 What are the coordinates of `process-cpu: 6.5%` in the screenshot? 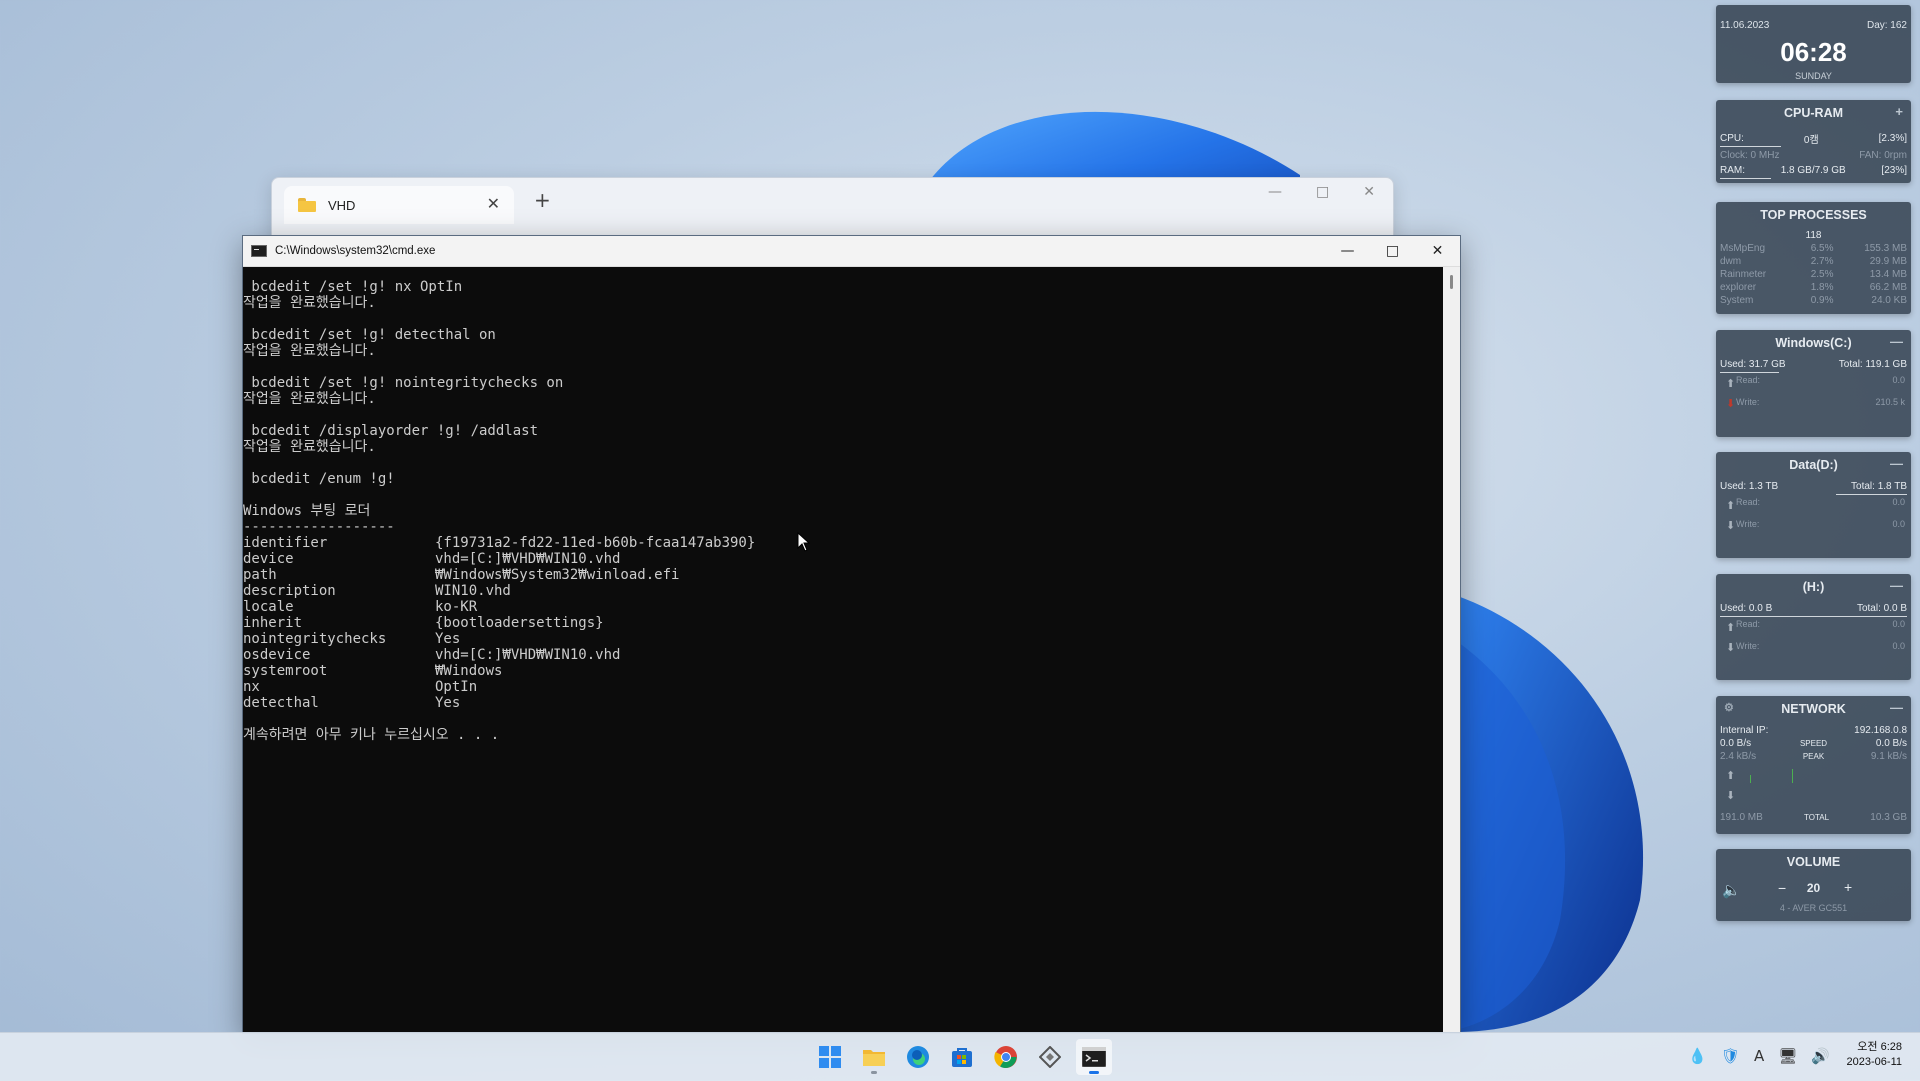 It's located at (1822, 248).